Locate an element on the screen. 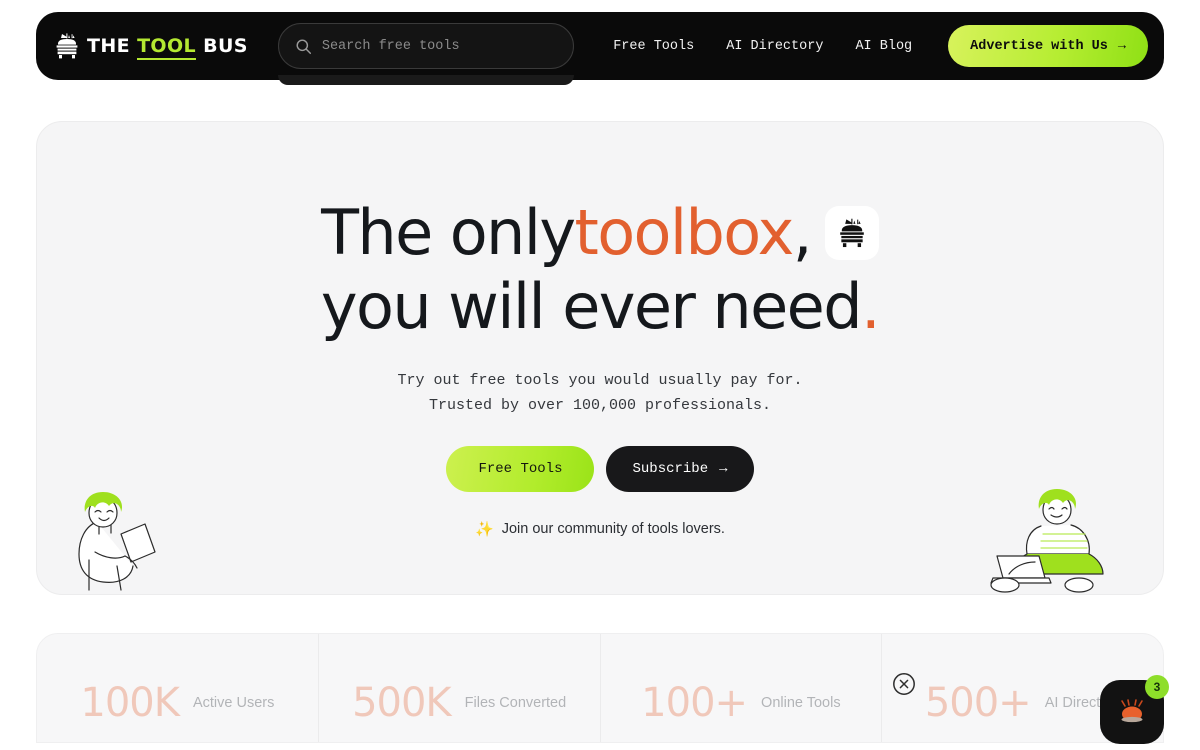 Image resolution: width=1200 pixels, height=750 pixels. stat-number: 100+ is located at coordinates (694, 703).